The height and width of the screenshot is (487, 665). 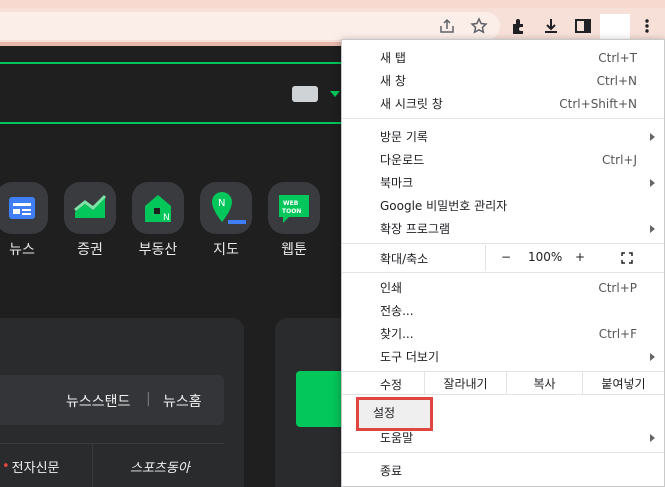 I want to click on menu-item-extensions: 확장 프로그램, so click(x=503, y=228).